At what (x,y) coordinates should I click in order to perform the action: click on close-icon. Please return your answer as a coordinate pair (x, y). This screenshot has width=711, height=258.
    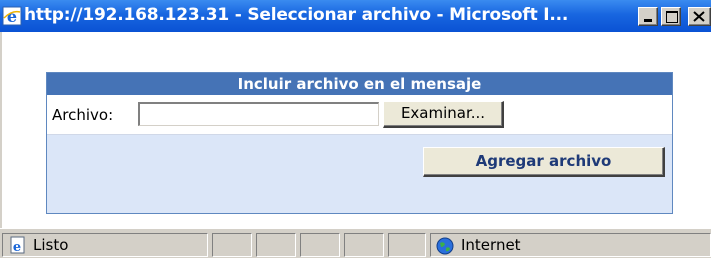
    Looking at the image, I should click on (699, 16).